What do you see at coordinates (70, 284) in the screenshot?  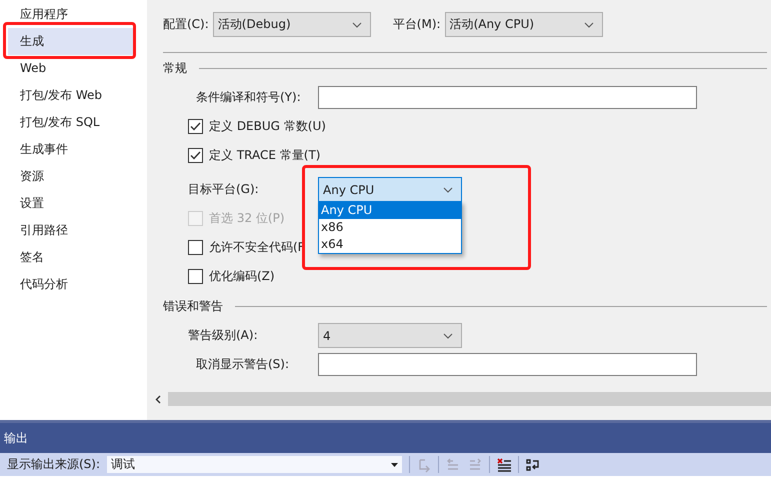 I see `sidebar-item: 代码分析` at bounding box center [70, 284].